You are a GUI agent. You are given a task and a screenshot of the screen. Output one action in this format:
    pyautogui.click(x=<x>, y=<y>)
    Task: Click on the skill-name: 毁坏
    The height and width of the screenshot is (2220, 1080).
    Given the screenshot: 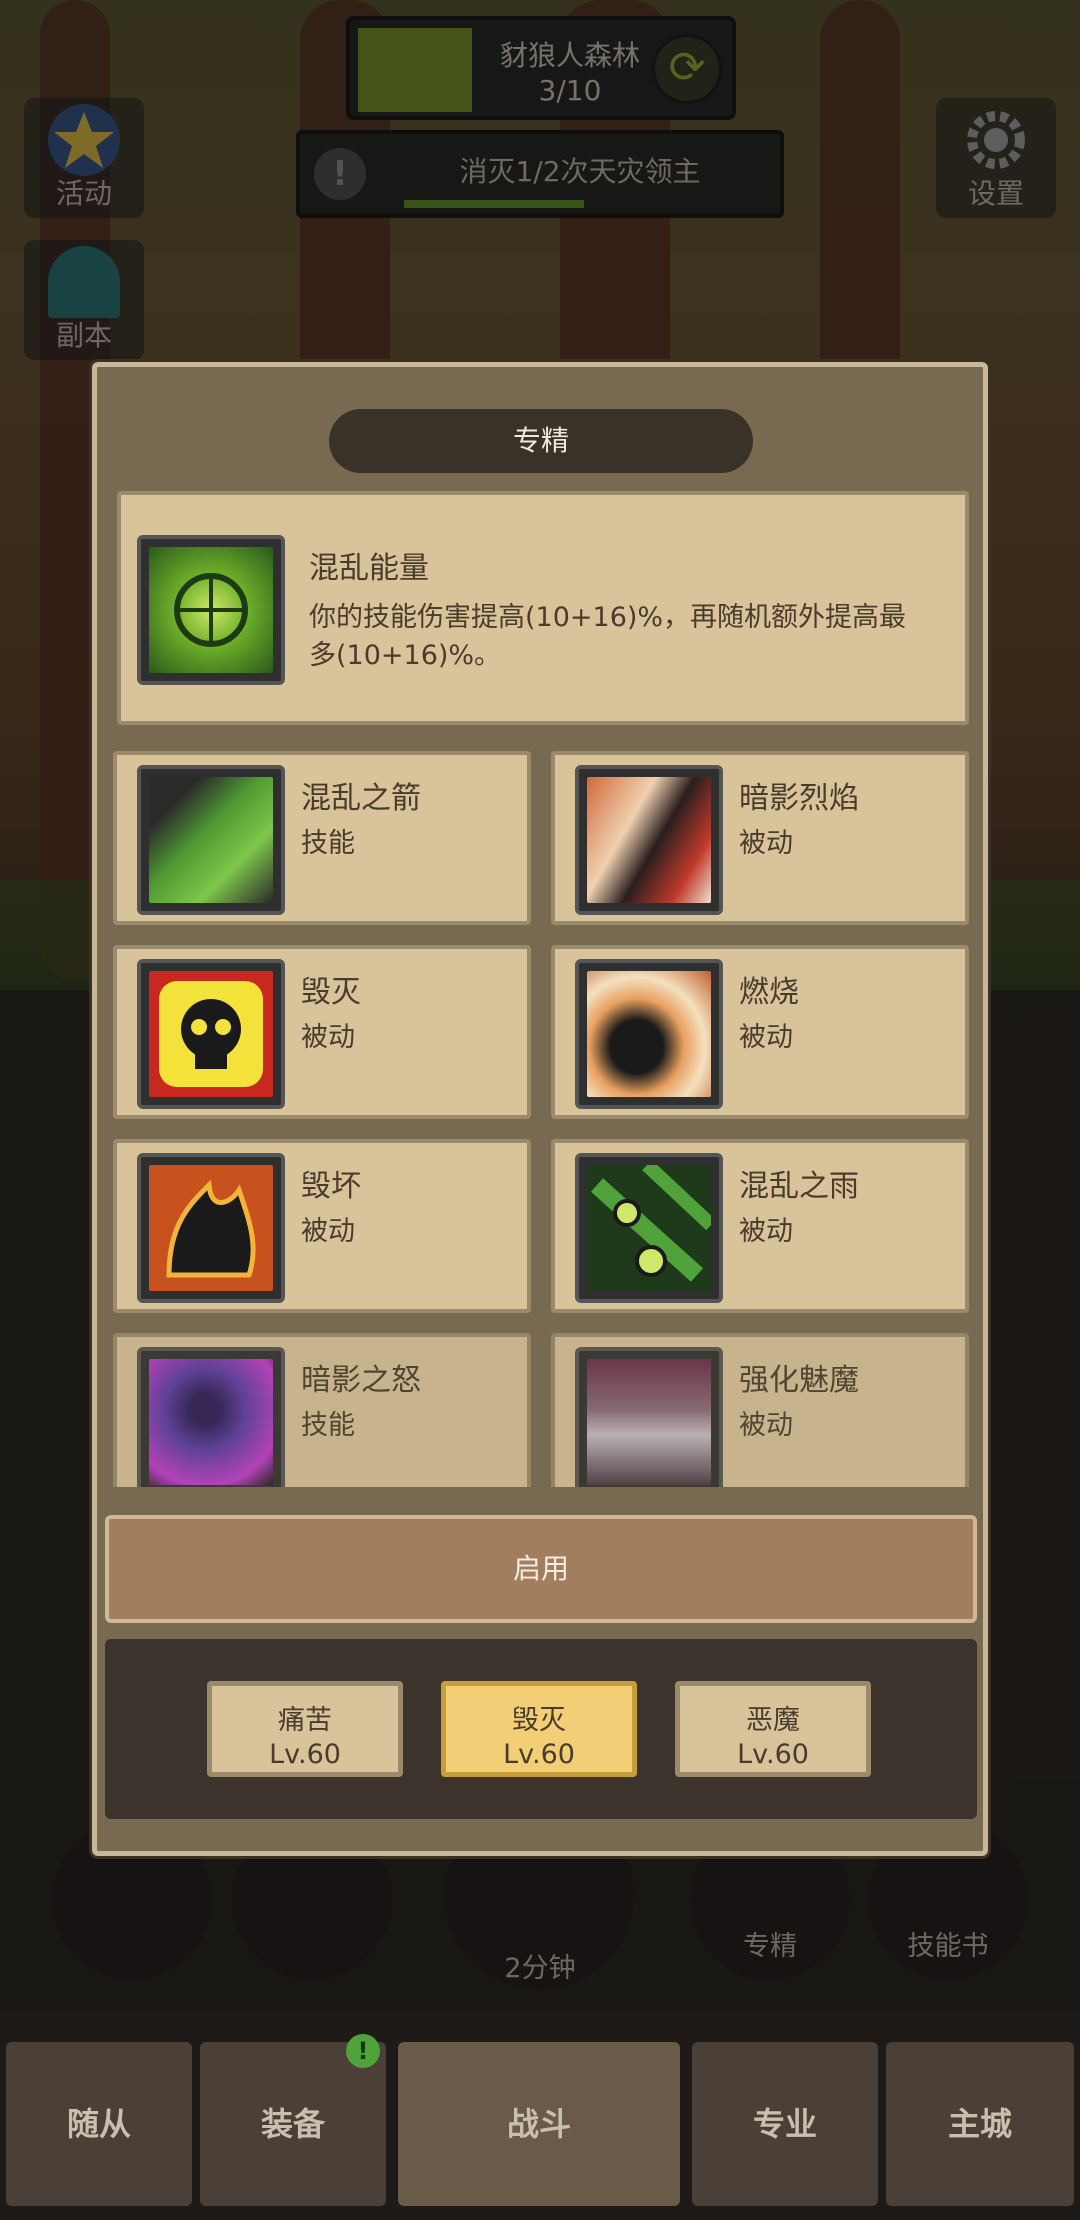 What is the action you would take?
    pyautogui.click(x=331, y=1186)
    